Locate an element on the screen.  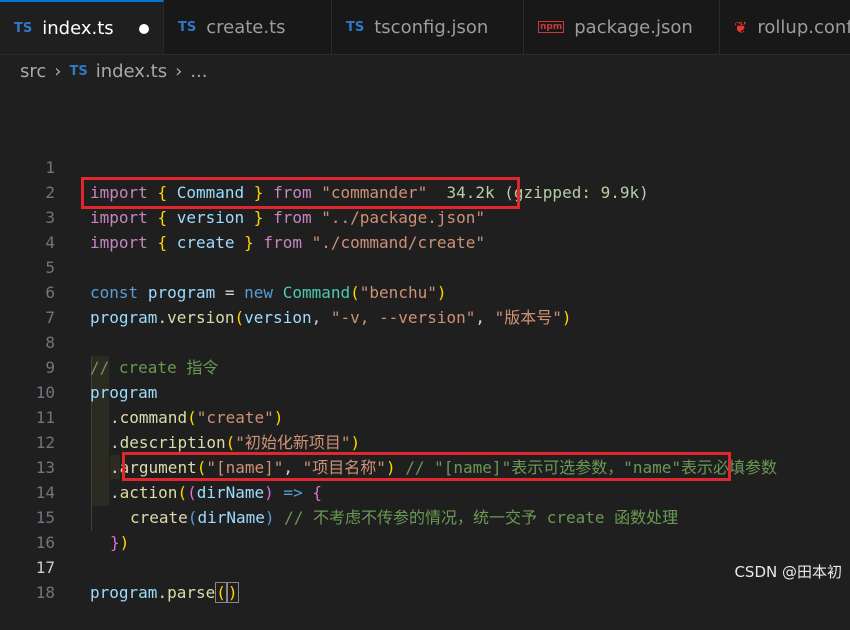
rollup-icon: ❦ is located at coordinates (741, 27).